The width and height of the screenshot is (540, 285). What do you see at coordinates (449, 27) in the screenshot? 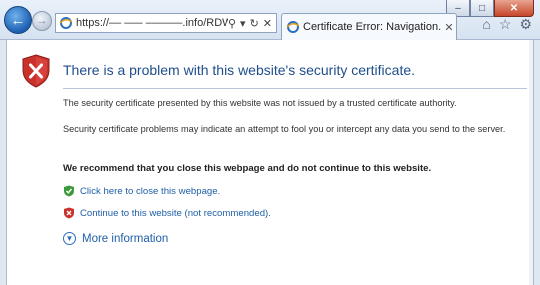
I see `tab-close-icon: ✕` at bounding box center [449, 27].